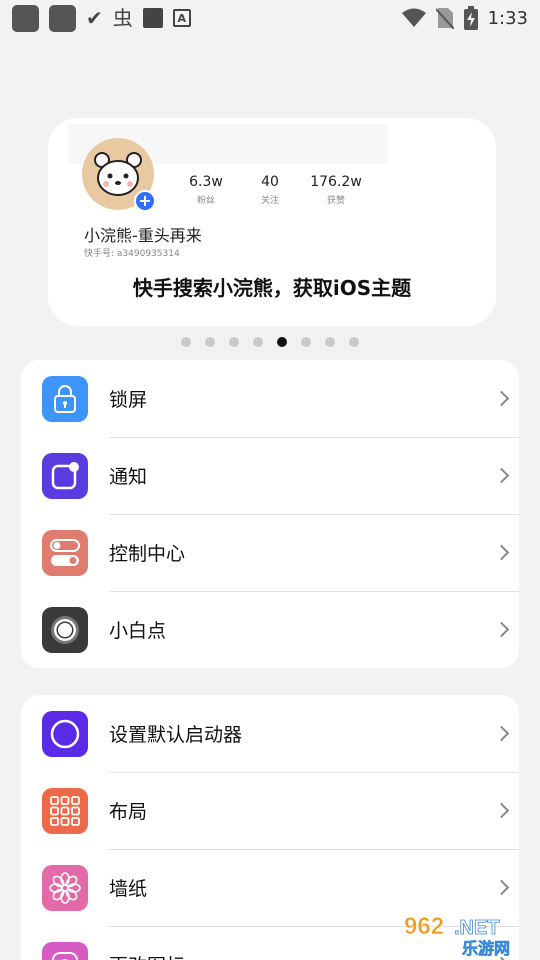  I want to click on menu-item-label: 控制中心, so click(147, 554).